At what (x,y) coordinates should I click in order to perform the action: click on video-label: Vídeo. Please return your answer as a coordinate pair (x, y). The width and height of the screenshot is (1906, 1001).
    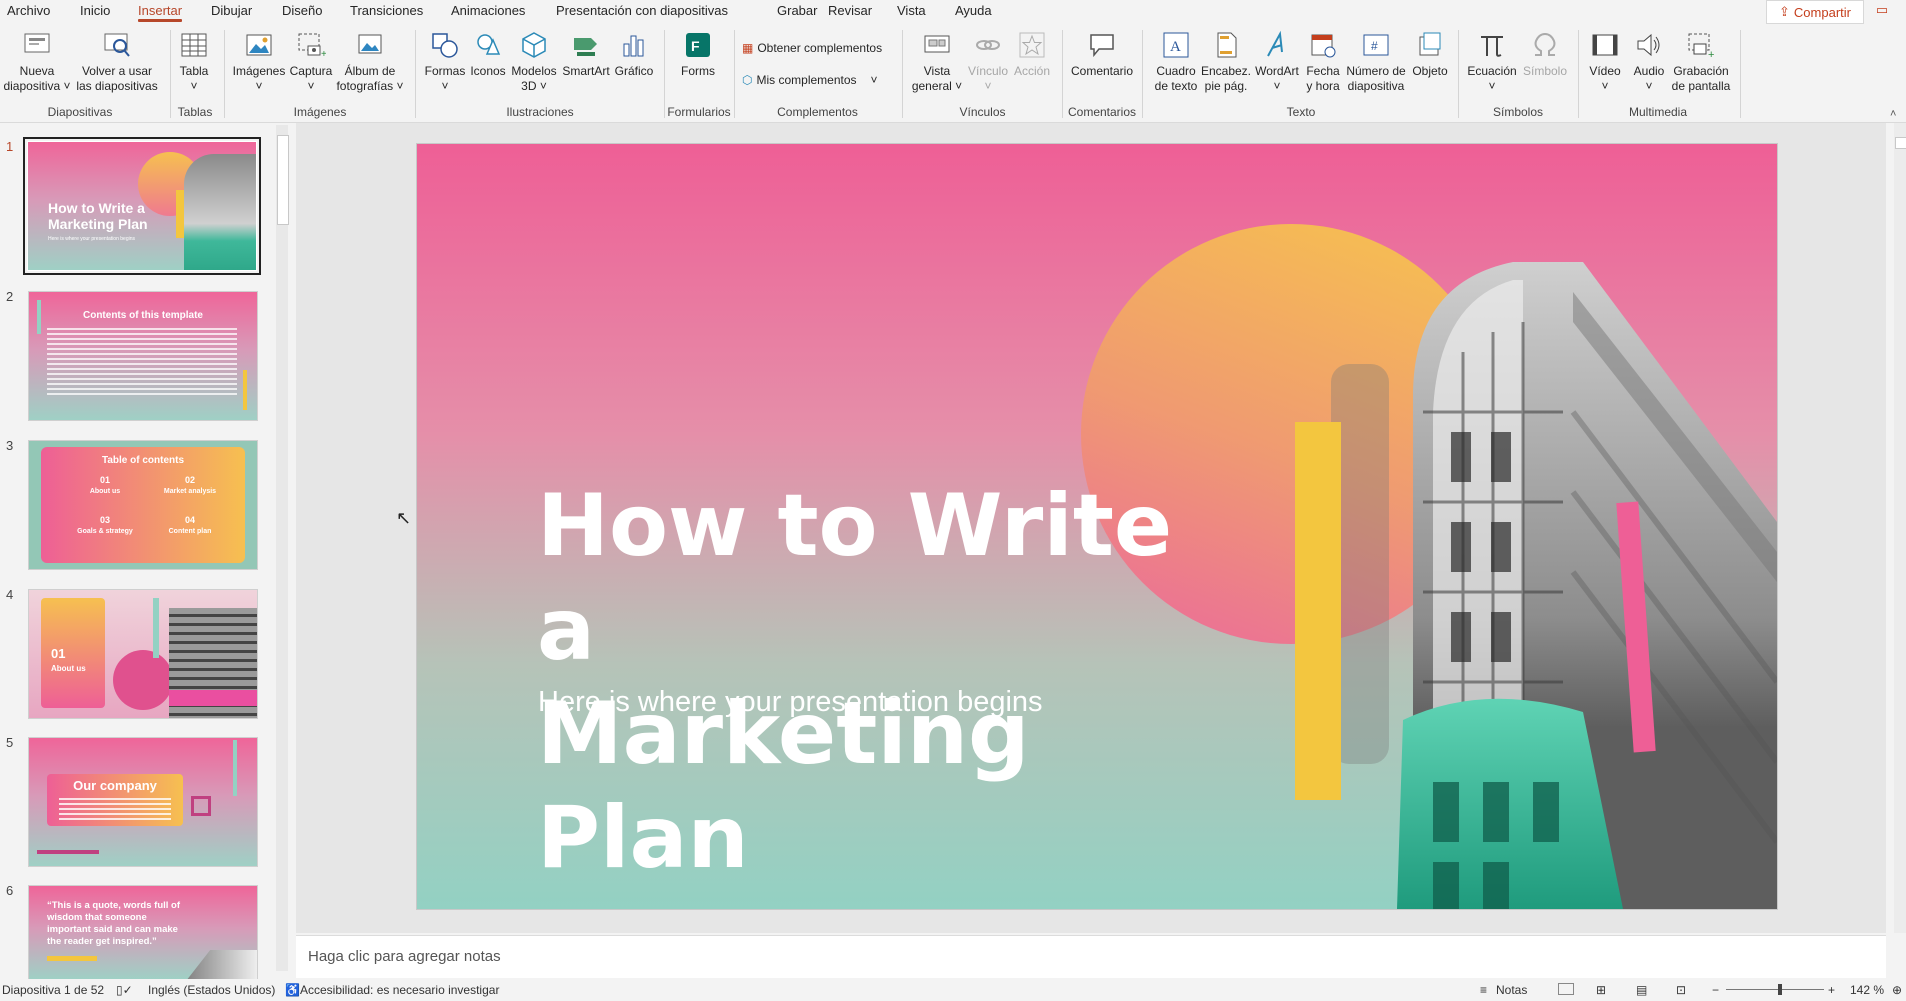
    Looking at the image, I should click on (1605, 71).